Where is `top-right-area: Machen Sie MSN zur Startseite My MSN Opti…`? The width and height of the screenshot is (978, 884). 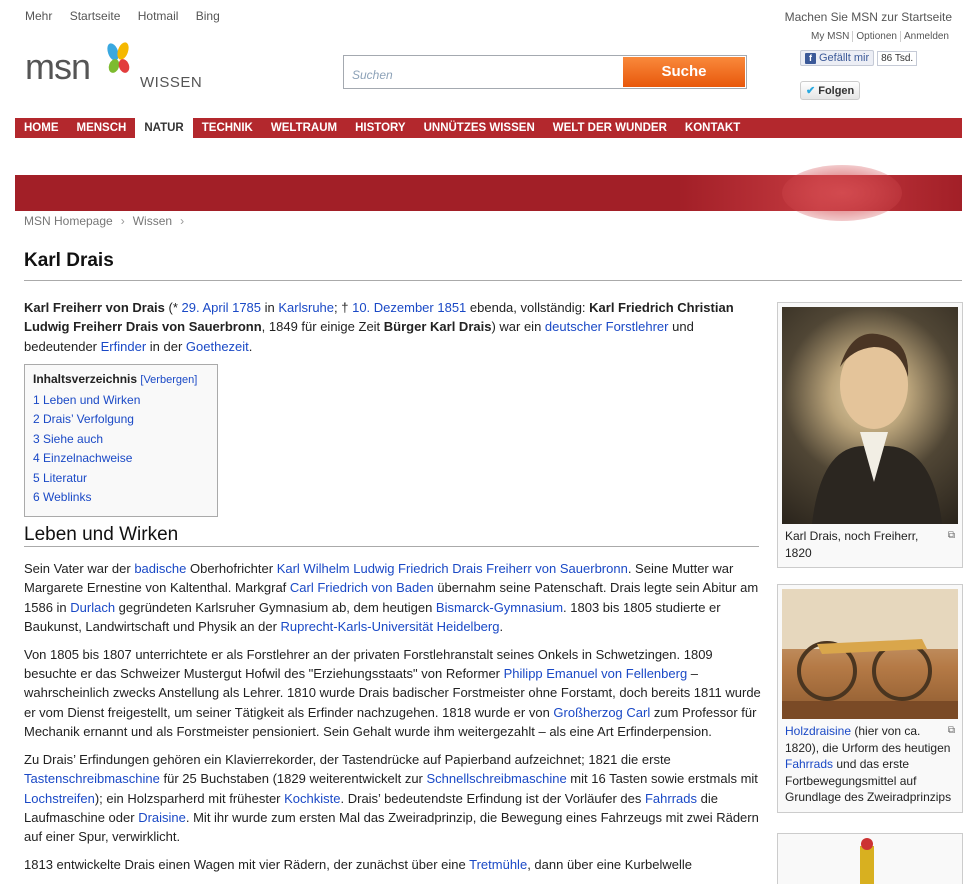 top-right-area: Machen Sie MSN zur Startseite My MSN Opti… is located at coordinates (868, 26).